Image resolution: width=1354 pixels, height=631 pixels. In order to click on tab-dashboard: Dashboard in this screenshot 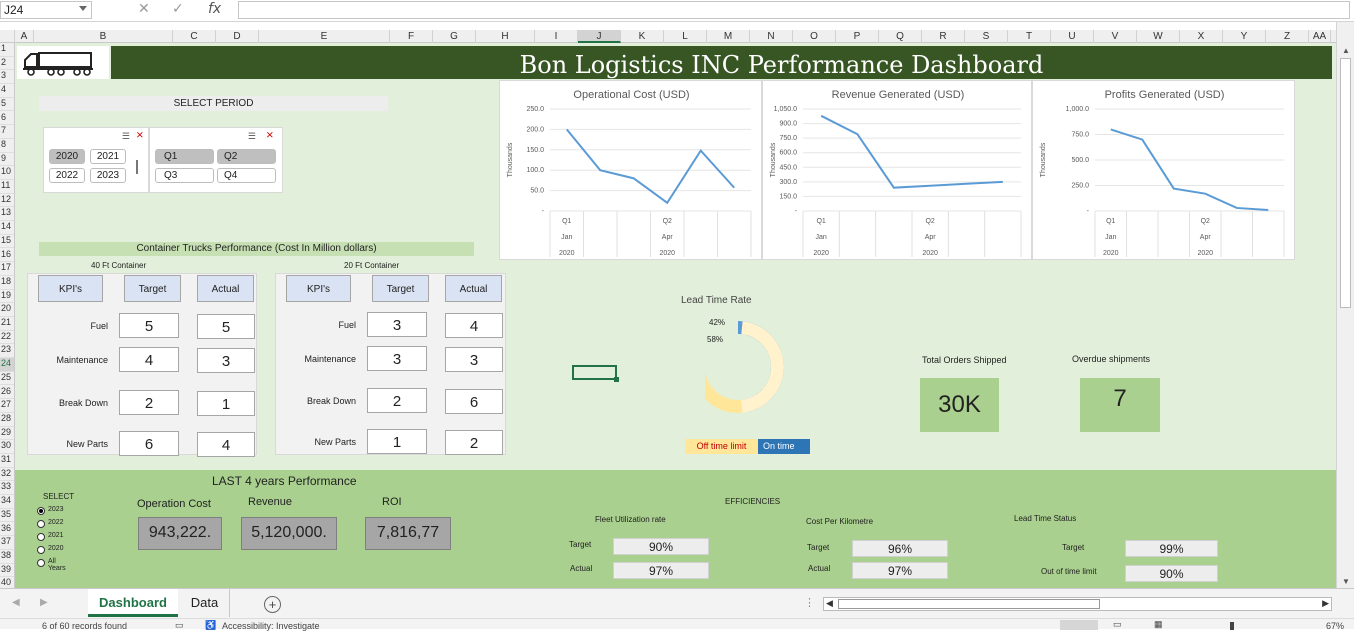, I will do `click(133, 603)`.